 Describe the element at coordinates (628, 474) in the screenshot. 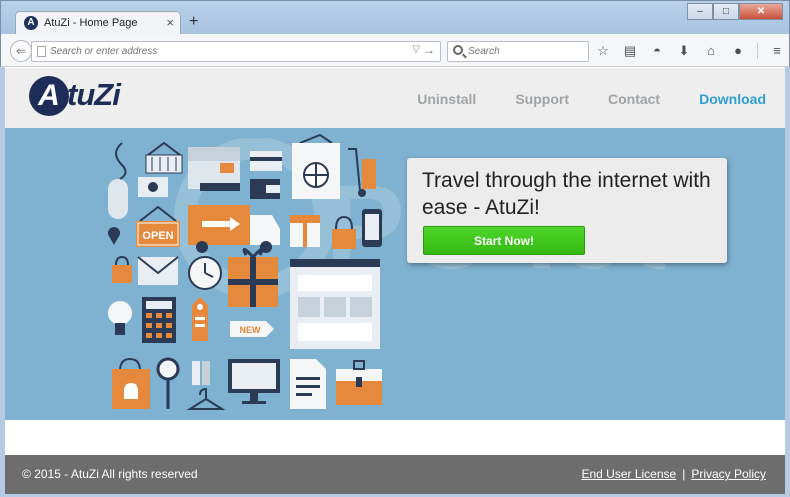

I see `end-user-license-link: End User License` at that location.